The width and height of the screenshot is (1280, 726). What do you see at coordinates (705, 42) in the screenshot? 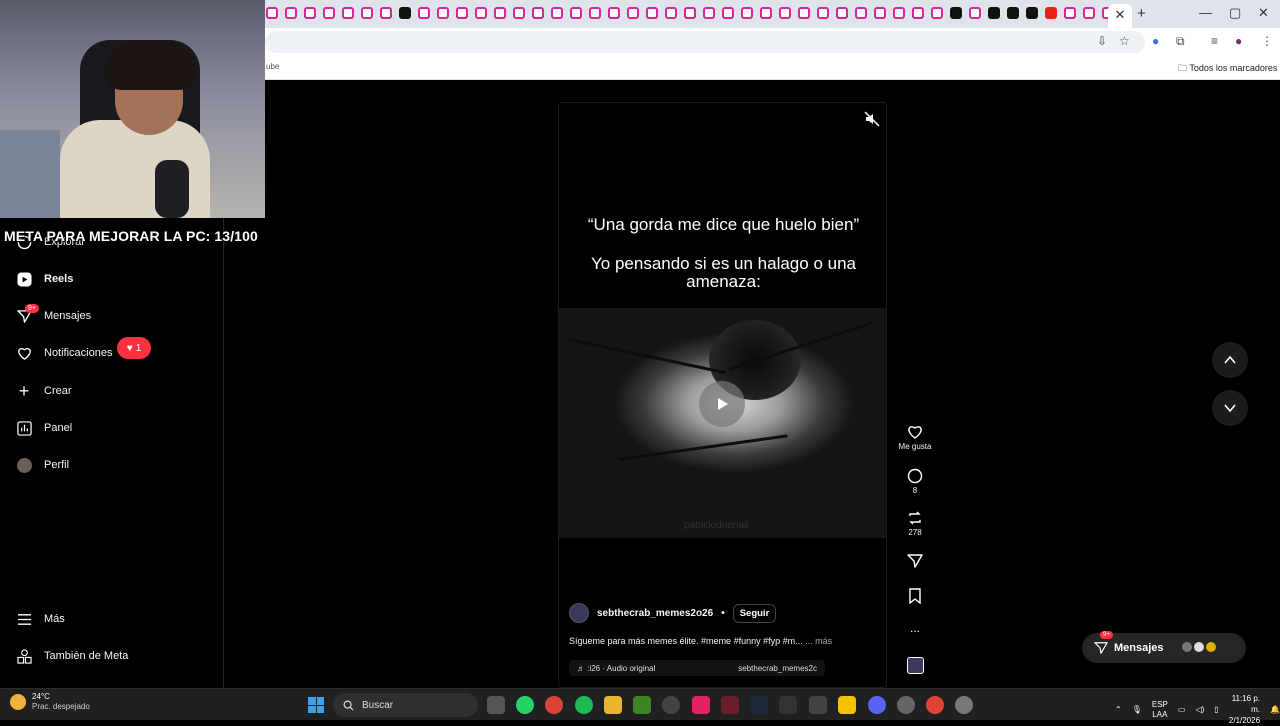
I see `omnibox` at bounding box center [705, 42].